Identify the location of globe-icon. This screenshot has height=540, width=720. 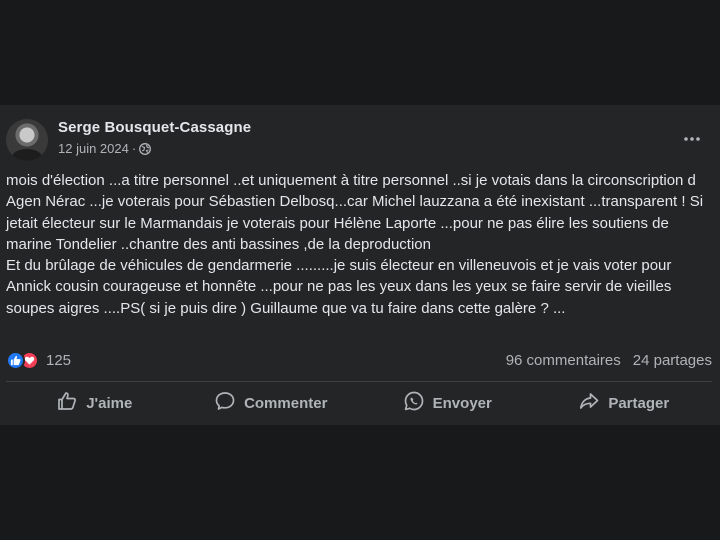
(145, 148).